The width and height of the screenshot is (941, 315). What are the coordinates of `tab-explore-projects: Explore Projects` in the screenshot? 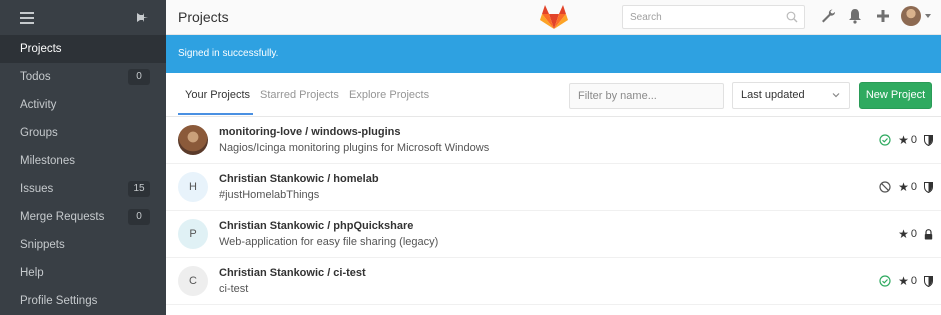 It's located at (389, 95).